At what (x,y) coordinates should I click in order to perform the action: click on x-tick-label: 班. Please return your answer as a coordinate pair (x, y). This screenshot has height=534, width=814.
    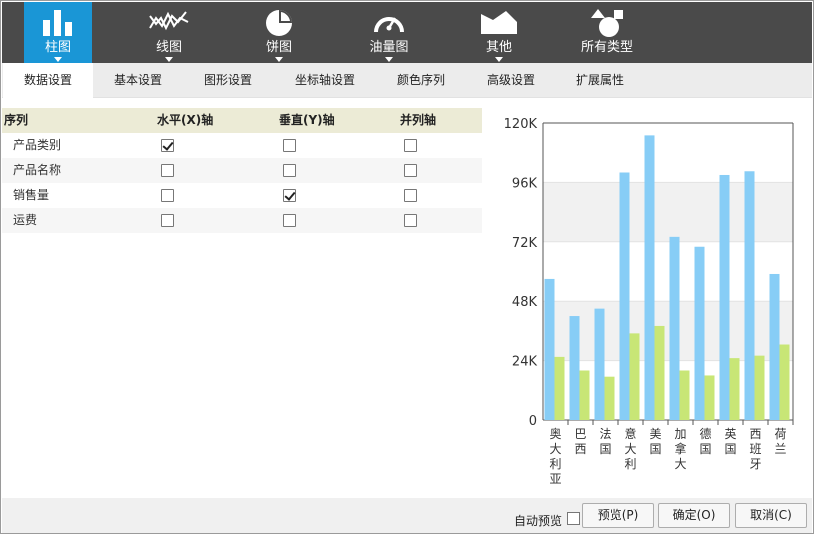
    Looking at the image, I should click on (755, 449).